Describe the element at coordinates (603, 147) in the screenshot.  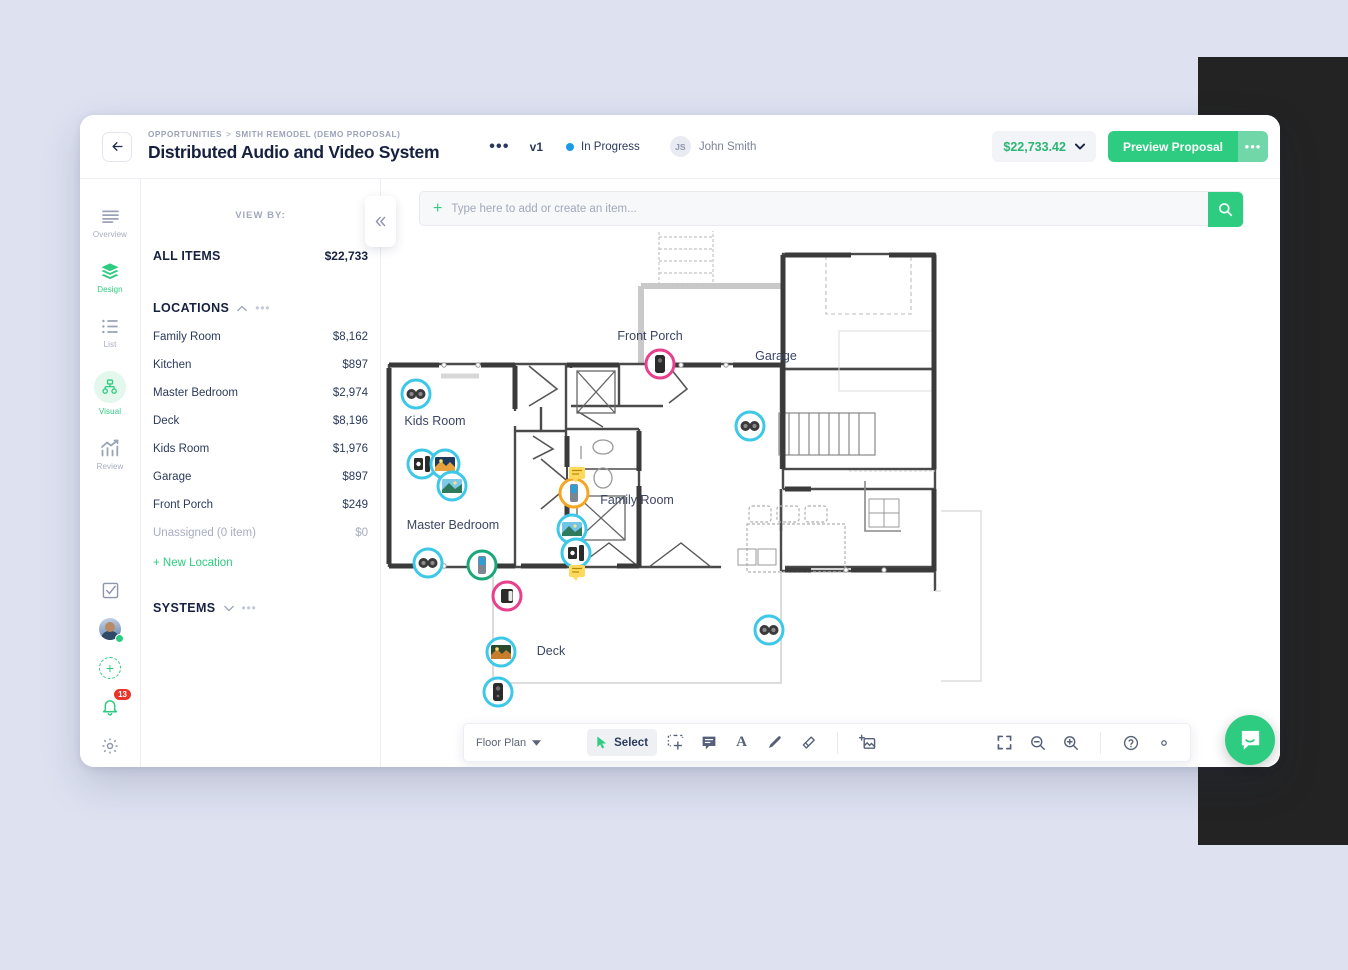
I see `status-badge: In Progress` at that location.